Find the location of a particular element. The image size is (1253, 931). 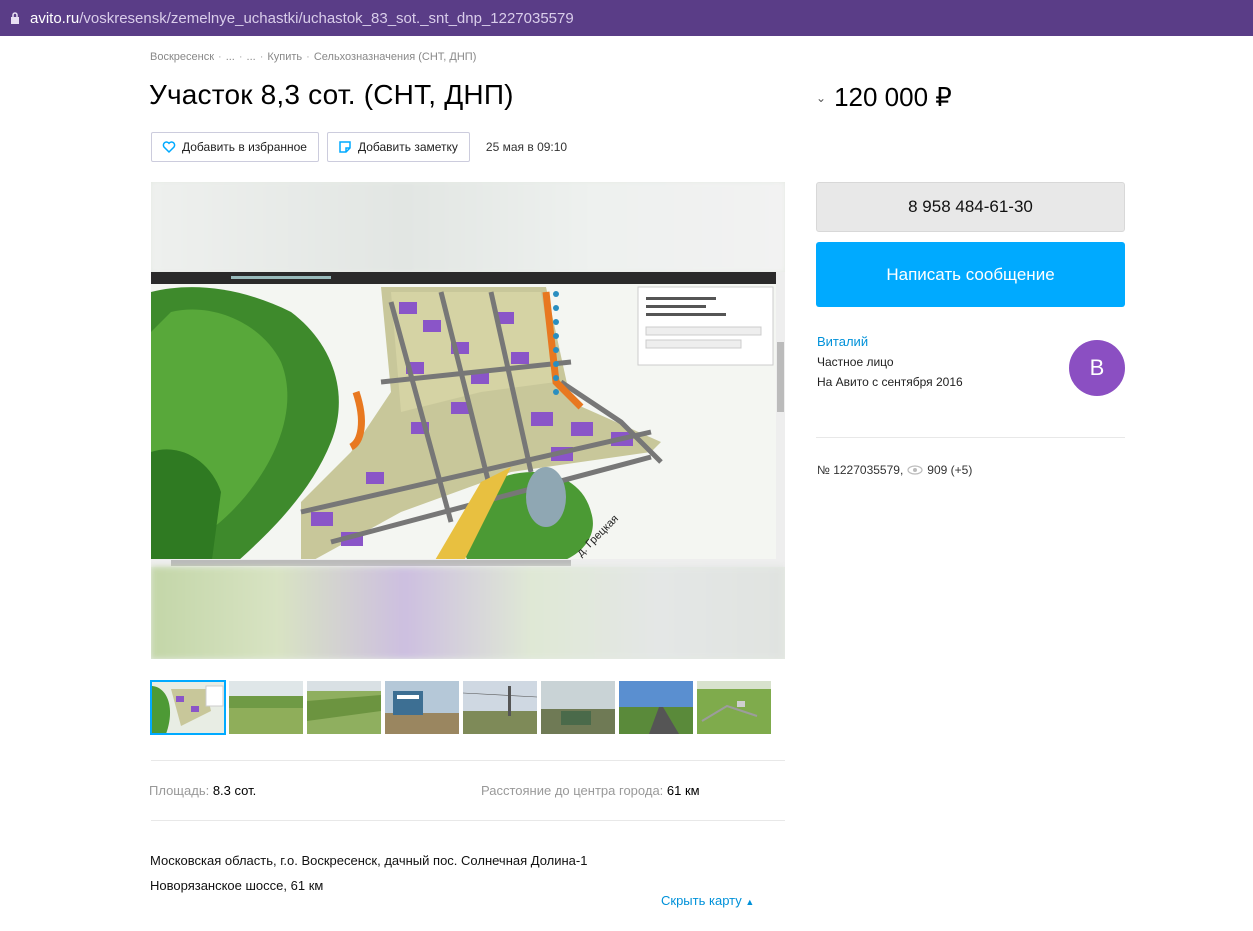

show-phone-button: 8 958 484-61-30 is located at coordinates (970, 207).